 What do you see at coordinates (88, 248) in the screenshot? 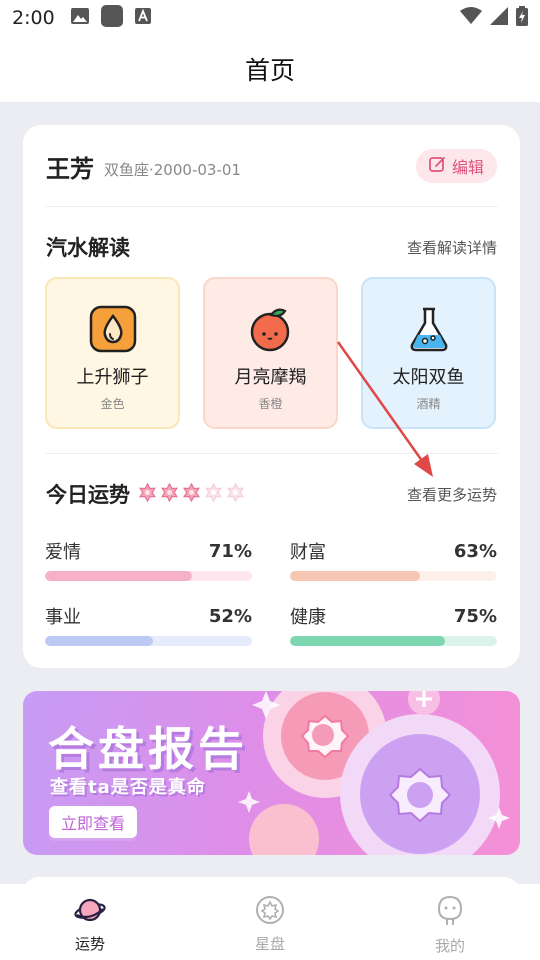
I see `qishui-title: 汽水解读` at bounding box center [88, 248].